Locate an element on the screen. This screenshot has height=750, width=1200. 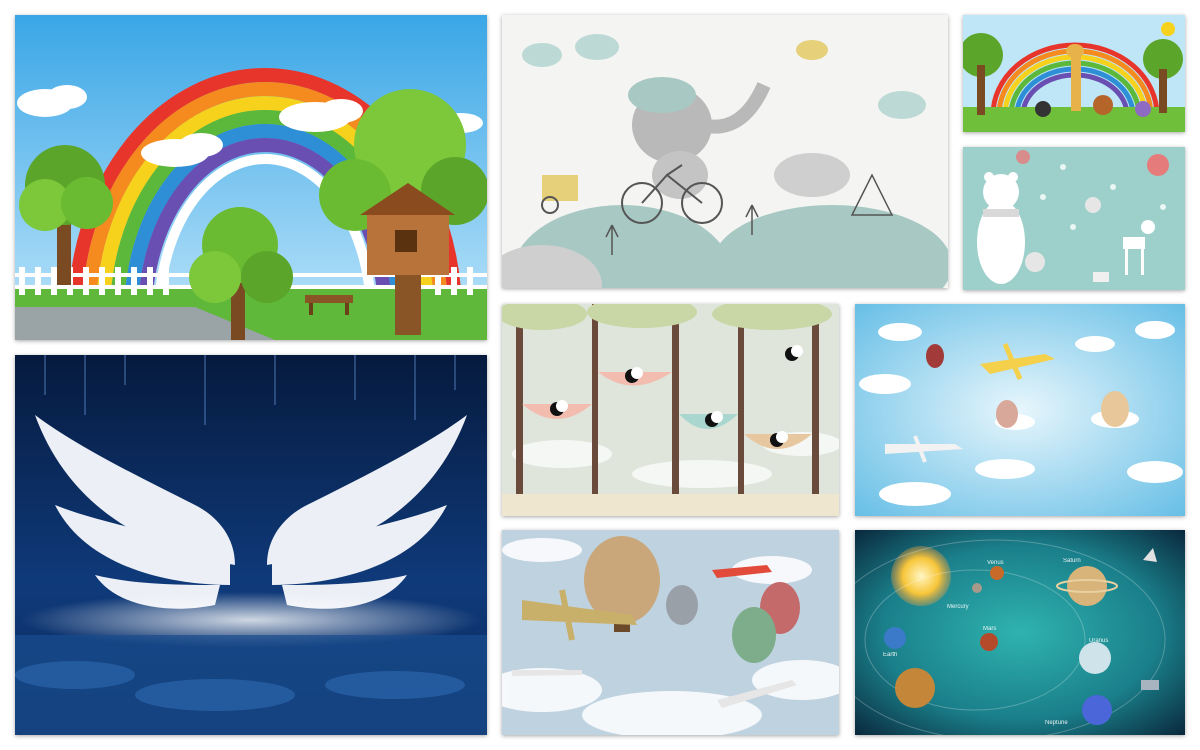
vintage-balloons-planes-mural is located at coordinates (670, 632).